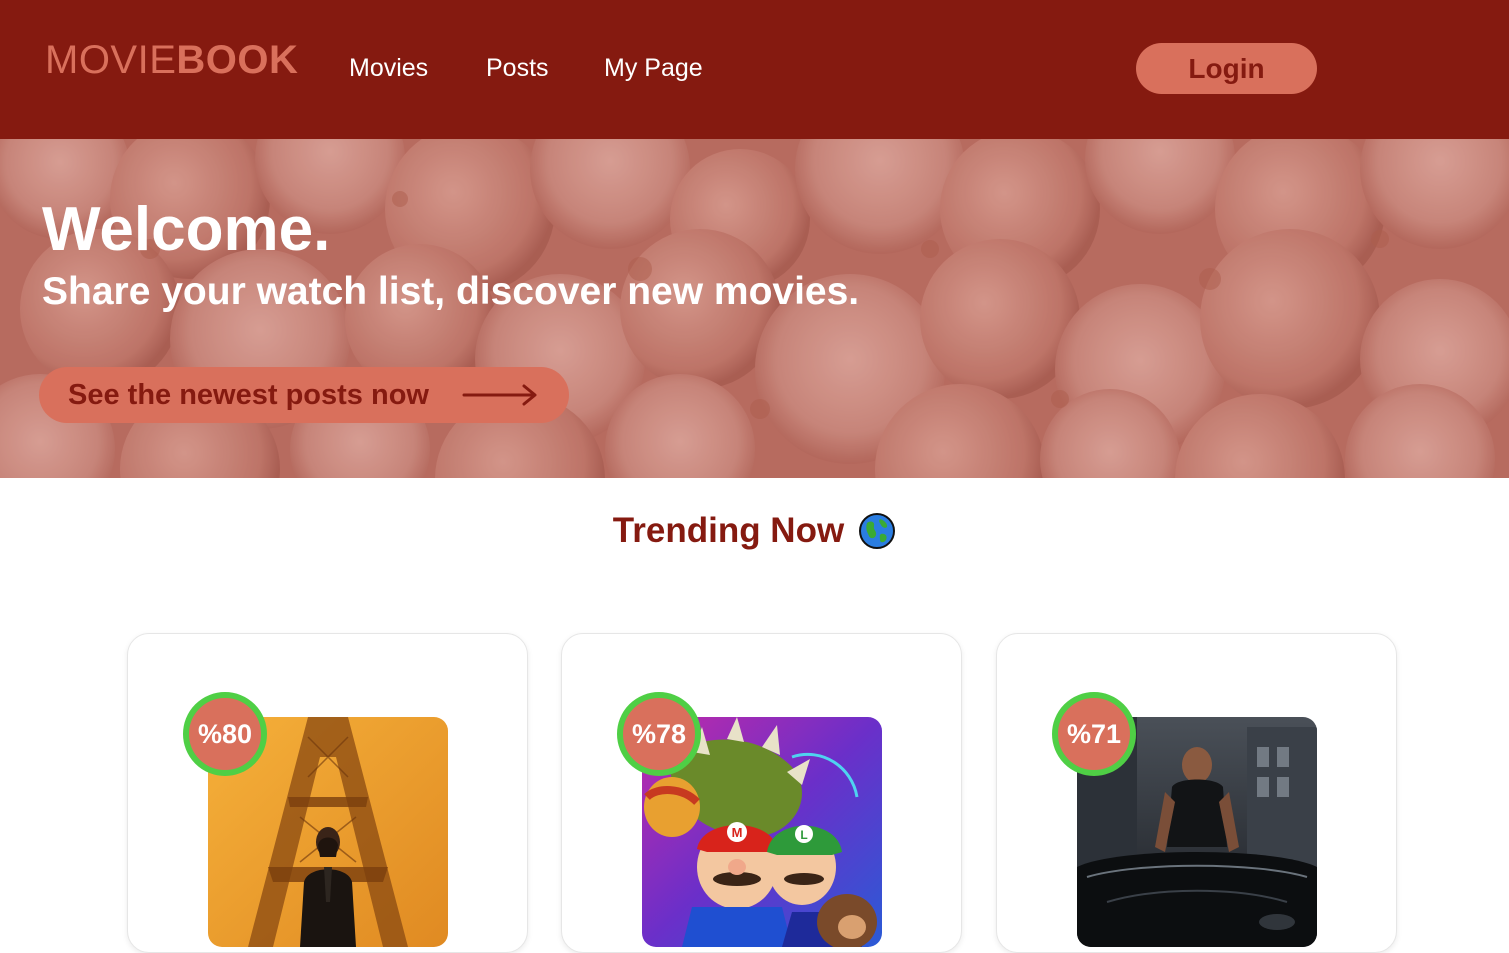  I want to click on score-badge: %78, so click(659, 734).